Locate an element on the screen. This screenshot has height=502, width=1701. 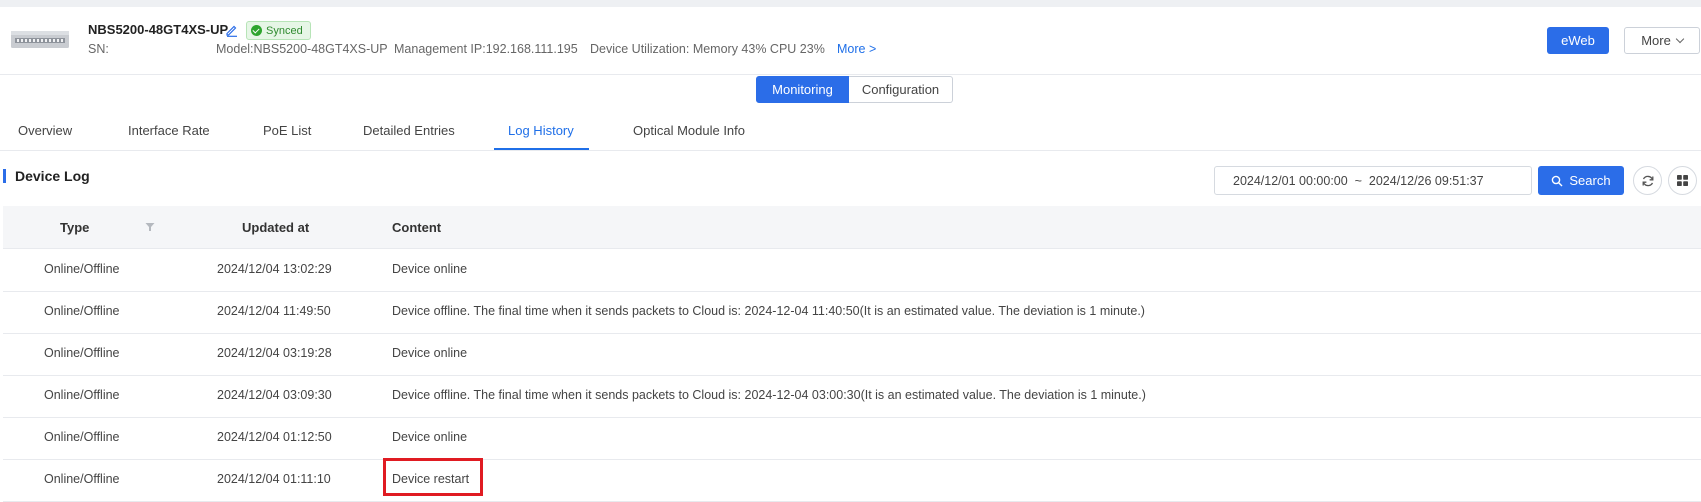
view-layout-button is located at coordinates (1682, 180).